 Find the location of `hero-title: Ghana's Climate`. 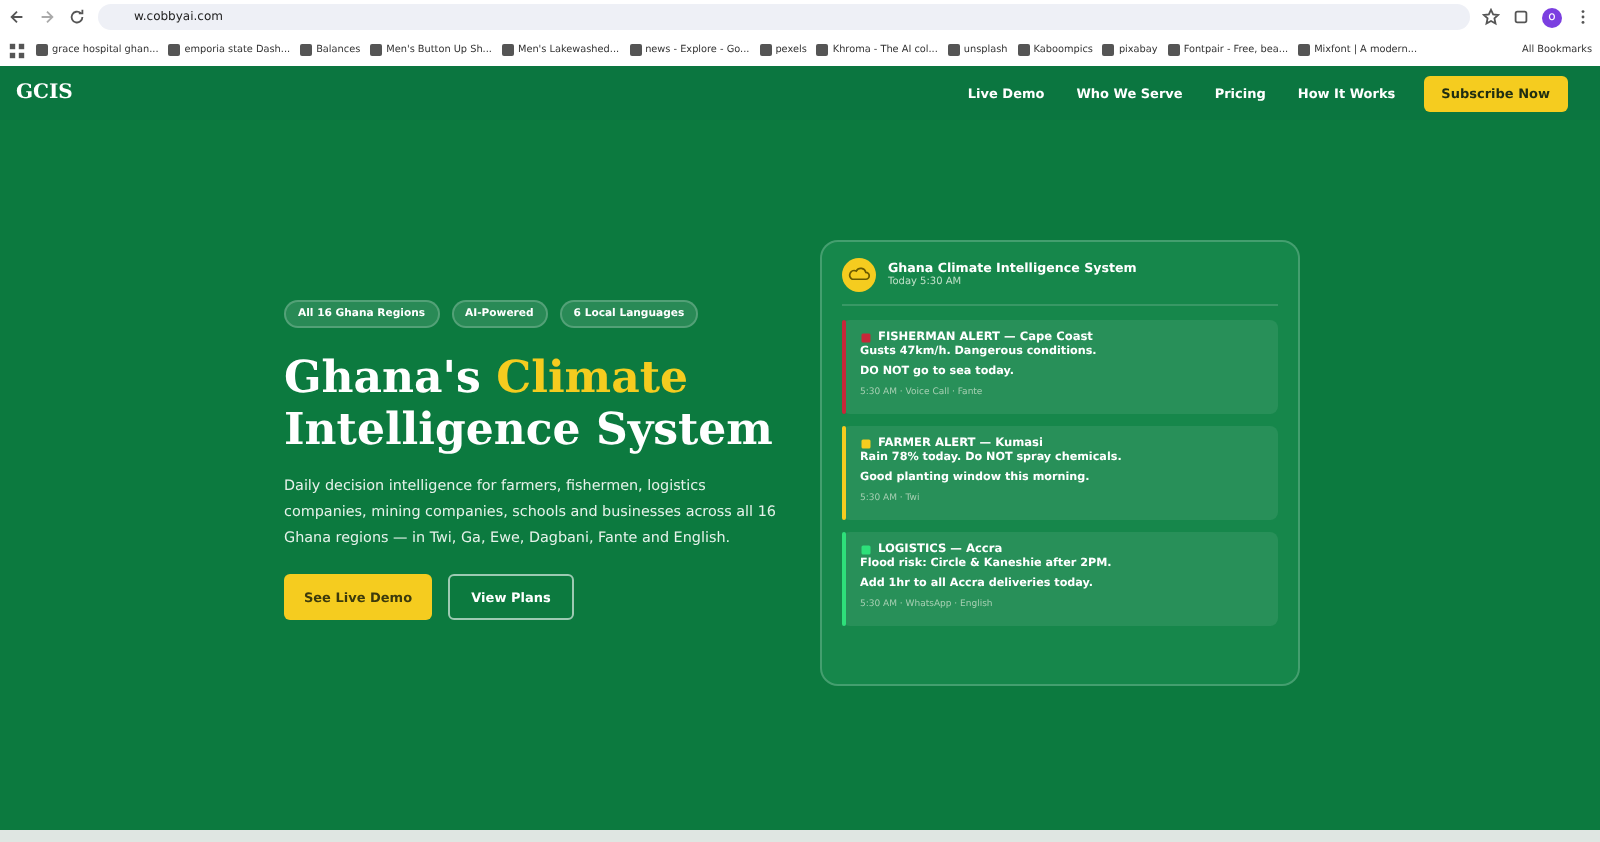

hero-title: Ghana's Climate is located at coordinates (486, 378).